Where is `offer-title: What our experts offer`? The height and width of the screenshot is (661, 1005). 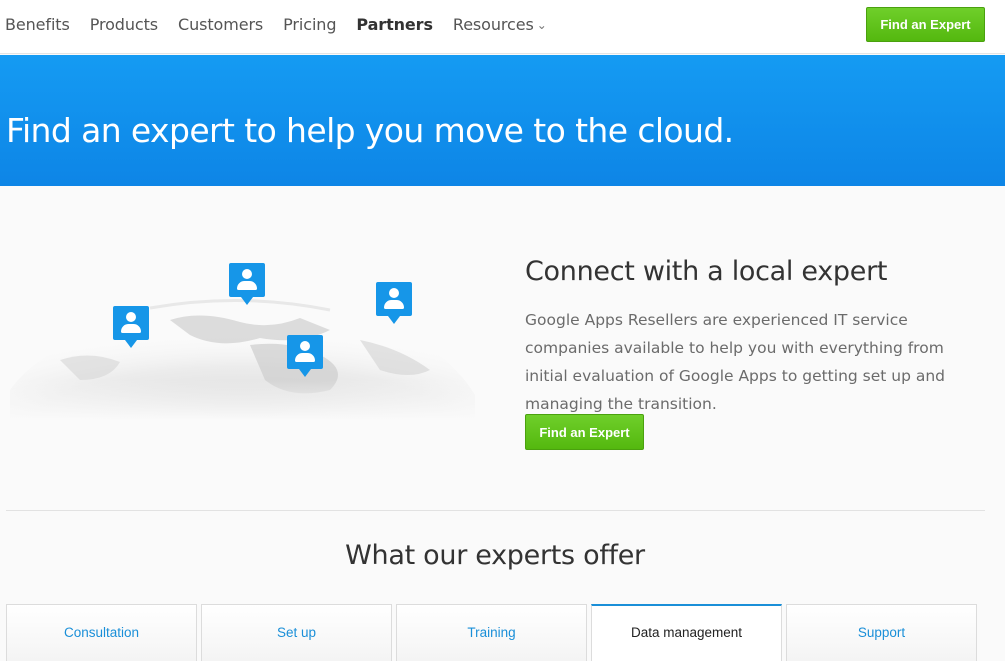
offer-title: What our experts offer is located at coordinates (495, 555).